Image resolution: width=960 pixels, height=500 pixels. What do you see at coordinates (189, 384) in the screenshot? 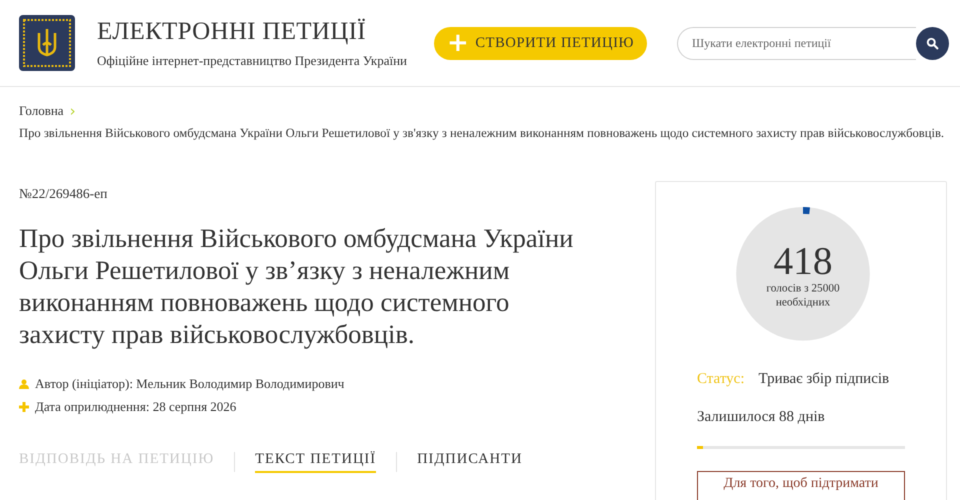
I see `meta-text: Автор (ініціатор): Мельник Володимир Володимирович` at bounding box center [189, 384].